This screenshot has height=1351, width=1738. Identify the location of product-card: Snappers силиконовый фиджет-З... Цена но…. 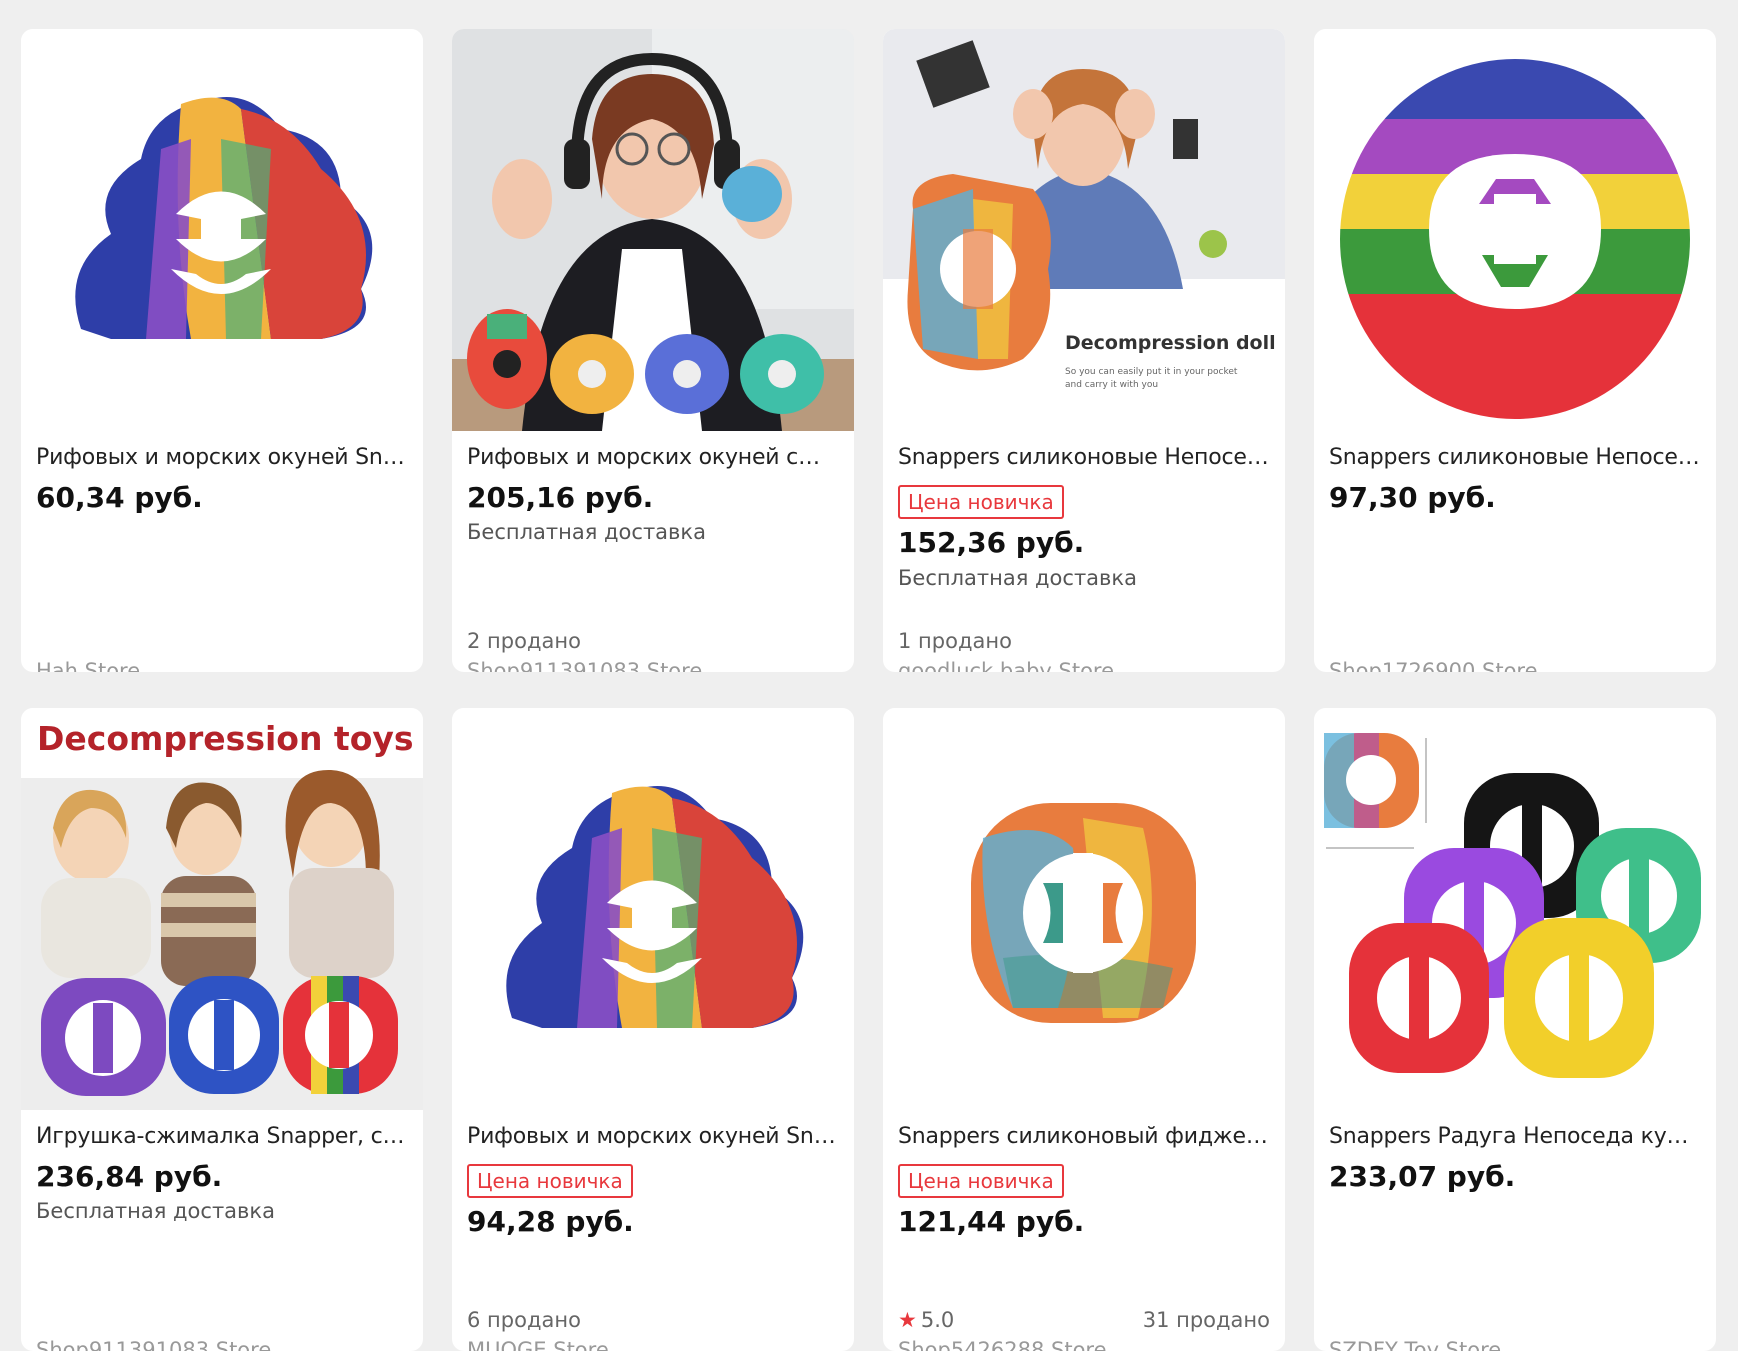
(1084, 1029).